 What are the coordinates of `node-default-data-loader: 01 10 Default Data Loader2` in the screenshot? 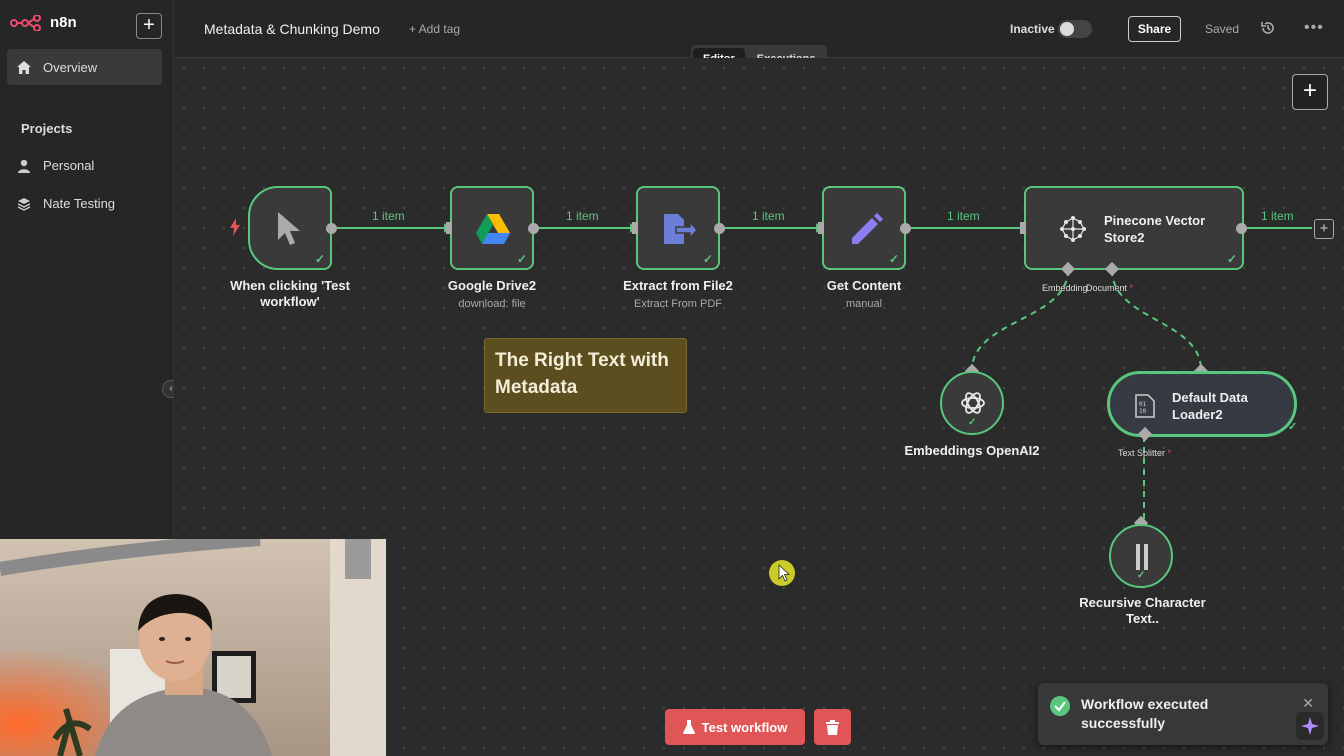 It's located at (1202, 404).